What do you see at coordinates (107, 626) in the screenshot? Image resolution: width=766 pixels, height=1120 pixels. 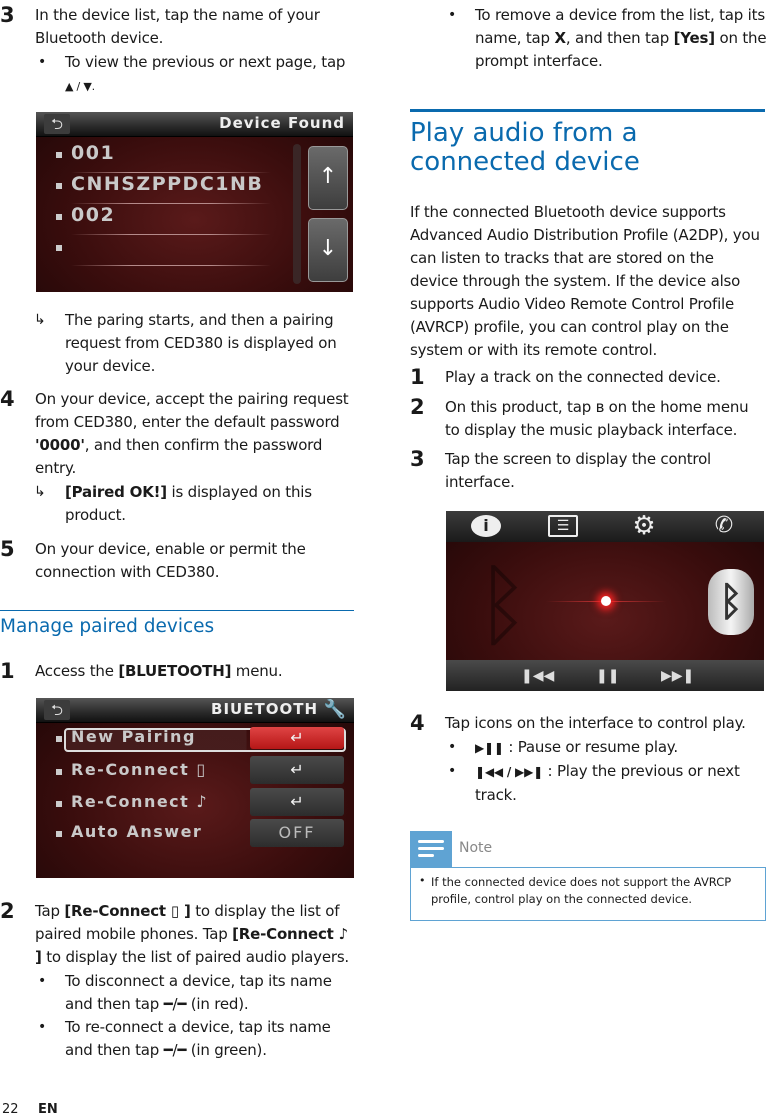 I see `section-title: Manage paired devices` at bounding box center [107, 626].